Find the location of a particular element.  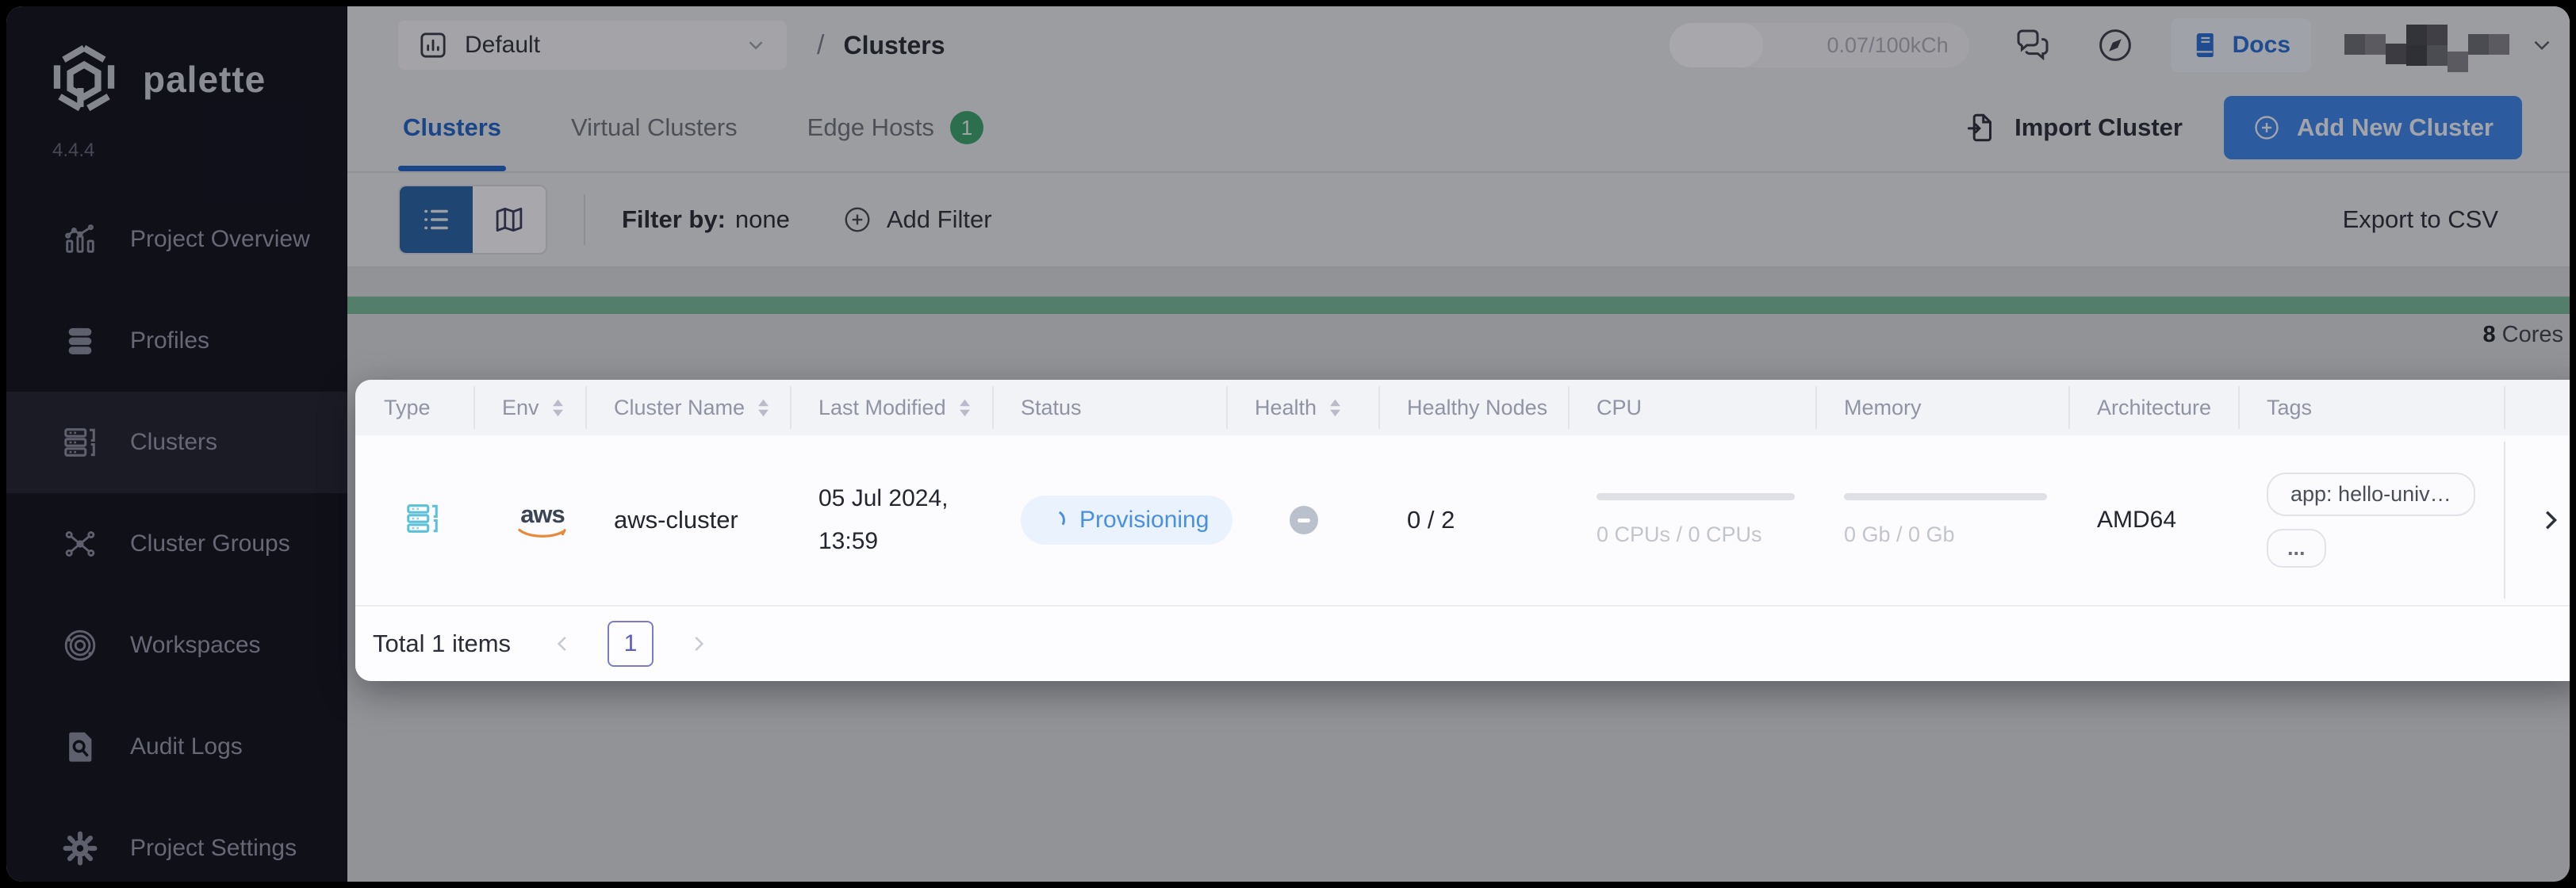

chevron-right-icon is located at coordinates (2551, 520).